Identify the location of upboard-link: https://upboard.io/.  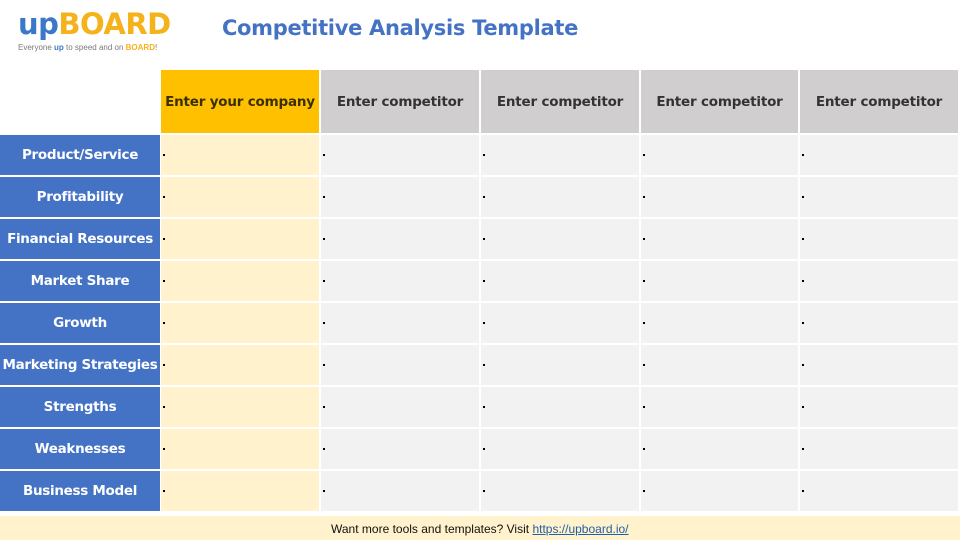
(580, 529).